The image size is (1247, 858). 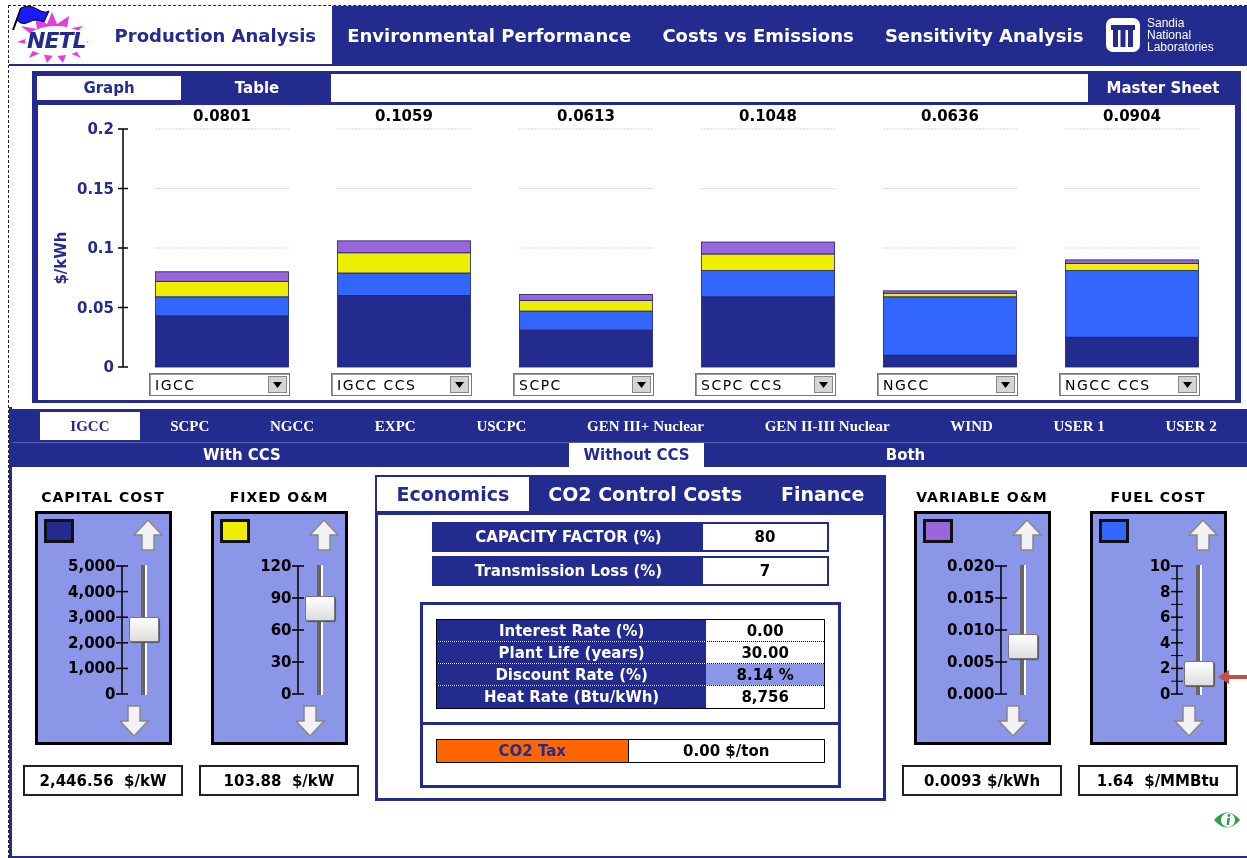 What do you see at coordinates (645, 426) in the screenshot?
I see `technology-tab: GEN III+ Nuclear` at bounding box center [645, 426].